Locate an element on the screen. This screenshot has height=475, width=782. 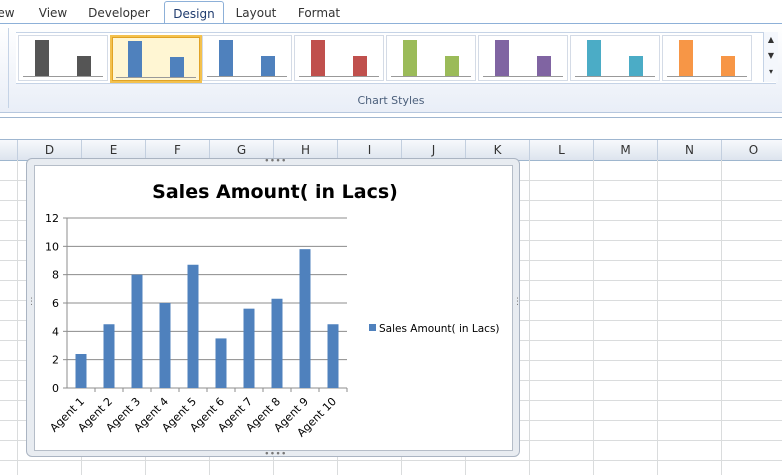
more-styles-button: ▾ is located at coordinates (771, 72).